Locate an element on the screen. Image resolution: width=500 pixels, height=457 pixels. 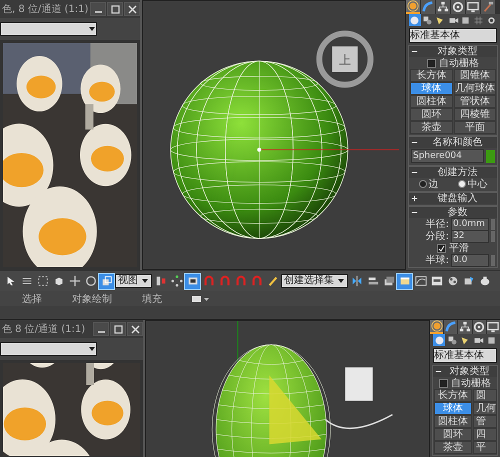
window-title: 色, 8 位/通道 (1:1) is located at coordinates (45, 9).